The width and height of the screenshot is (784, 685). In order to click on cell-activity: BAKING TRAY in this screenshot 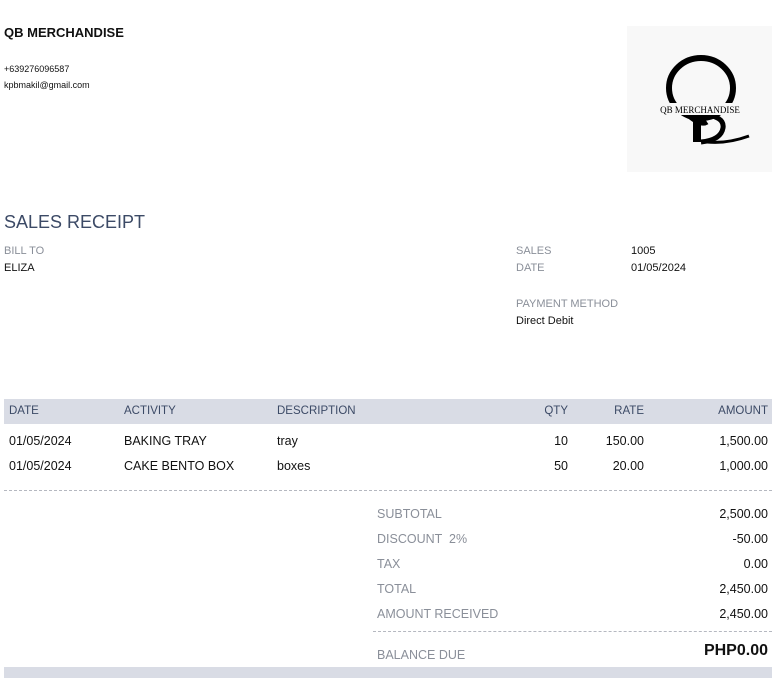, I will do `click(165, 441)`.